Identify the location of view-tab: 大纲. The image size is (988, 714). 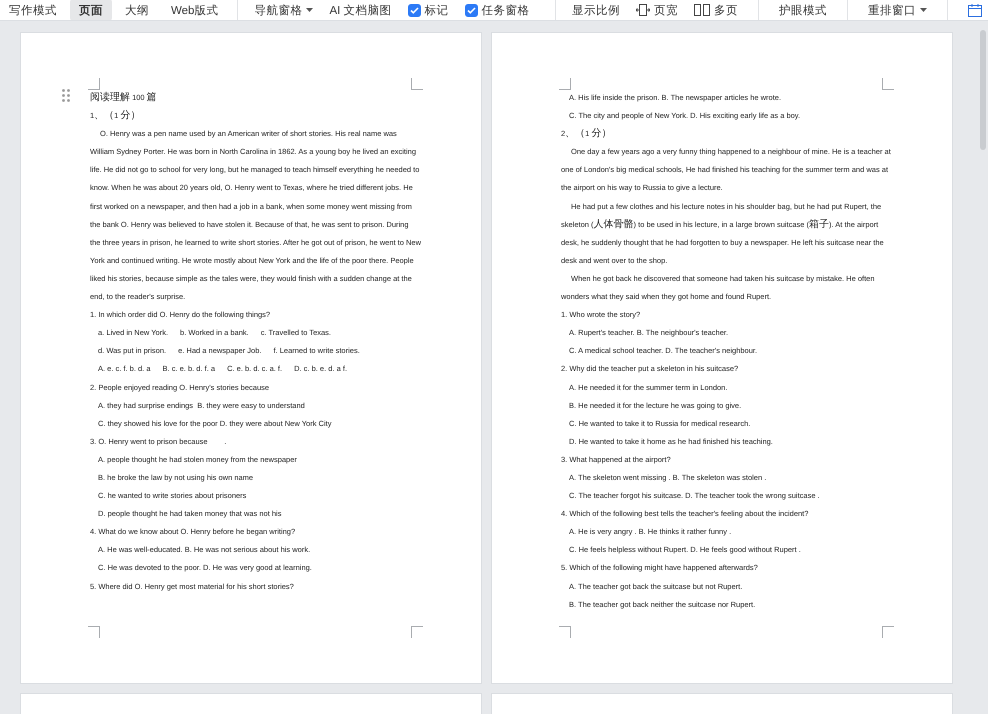
(137, 10).